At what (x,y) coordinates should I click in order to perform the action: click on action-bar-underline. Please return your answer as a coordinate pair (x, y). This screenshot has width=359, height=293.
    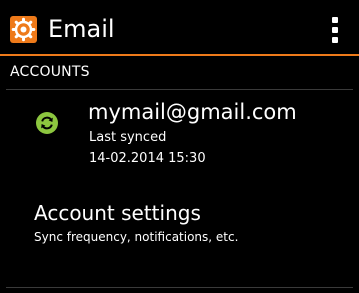
    Looking at the image, I should click on (179, 55).